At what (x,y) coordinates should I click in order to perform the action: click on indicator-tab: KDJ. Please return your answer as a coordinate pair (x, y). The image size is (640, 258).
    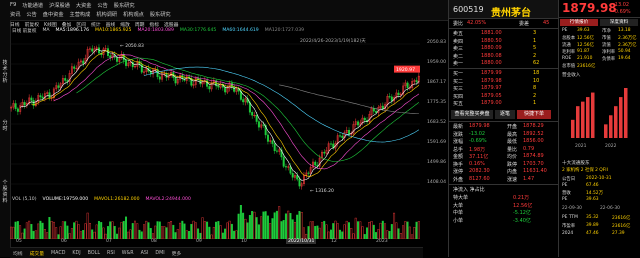
    Looking at the image, I should click on (76, 253).